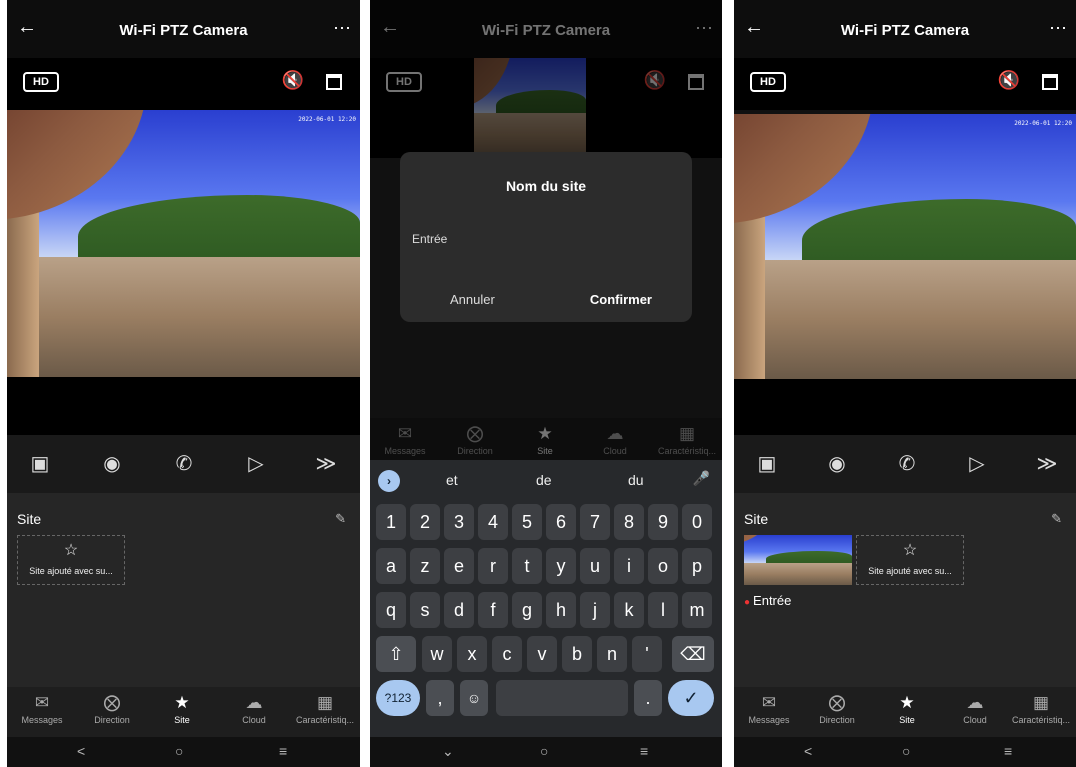  Describe the element at coordinates (527, 522) in the screenshot. I see `key-5: 5` at that location.